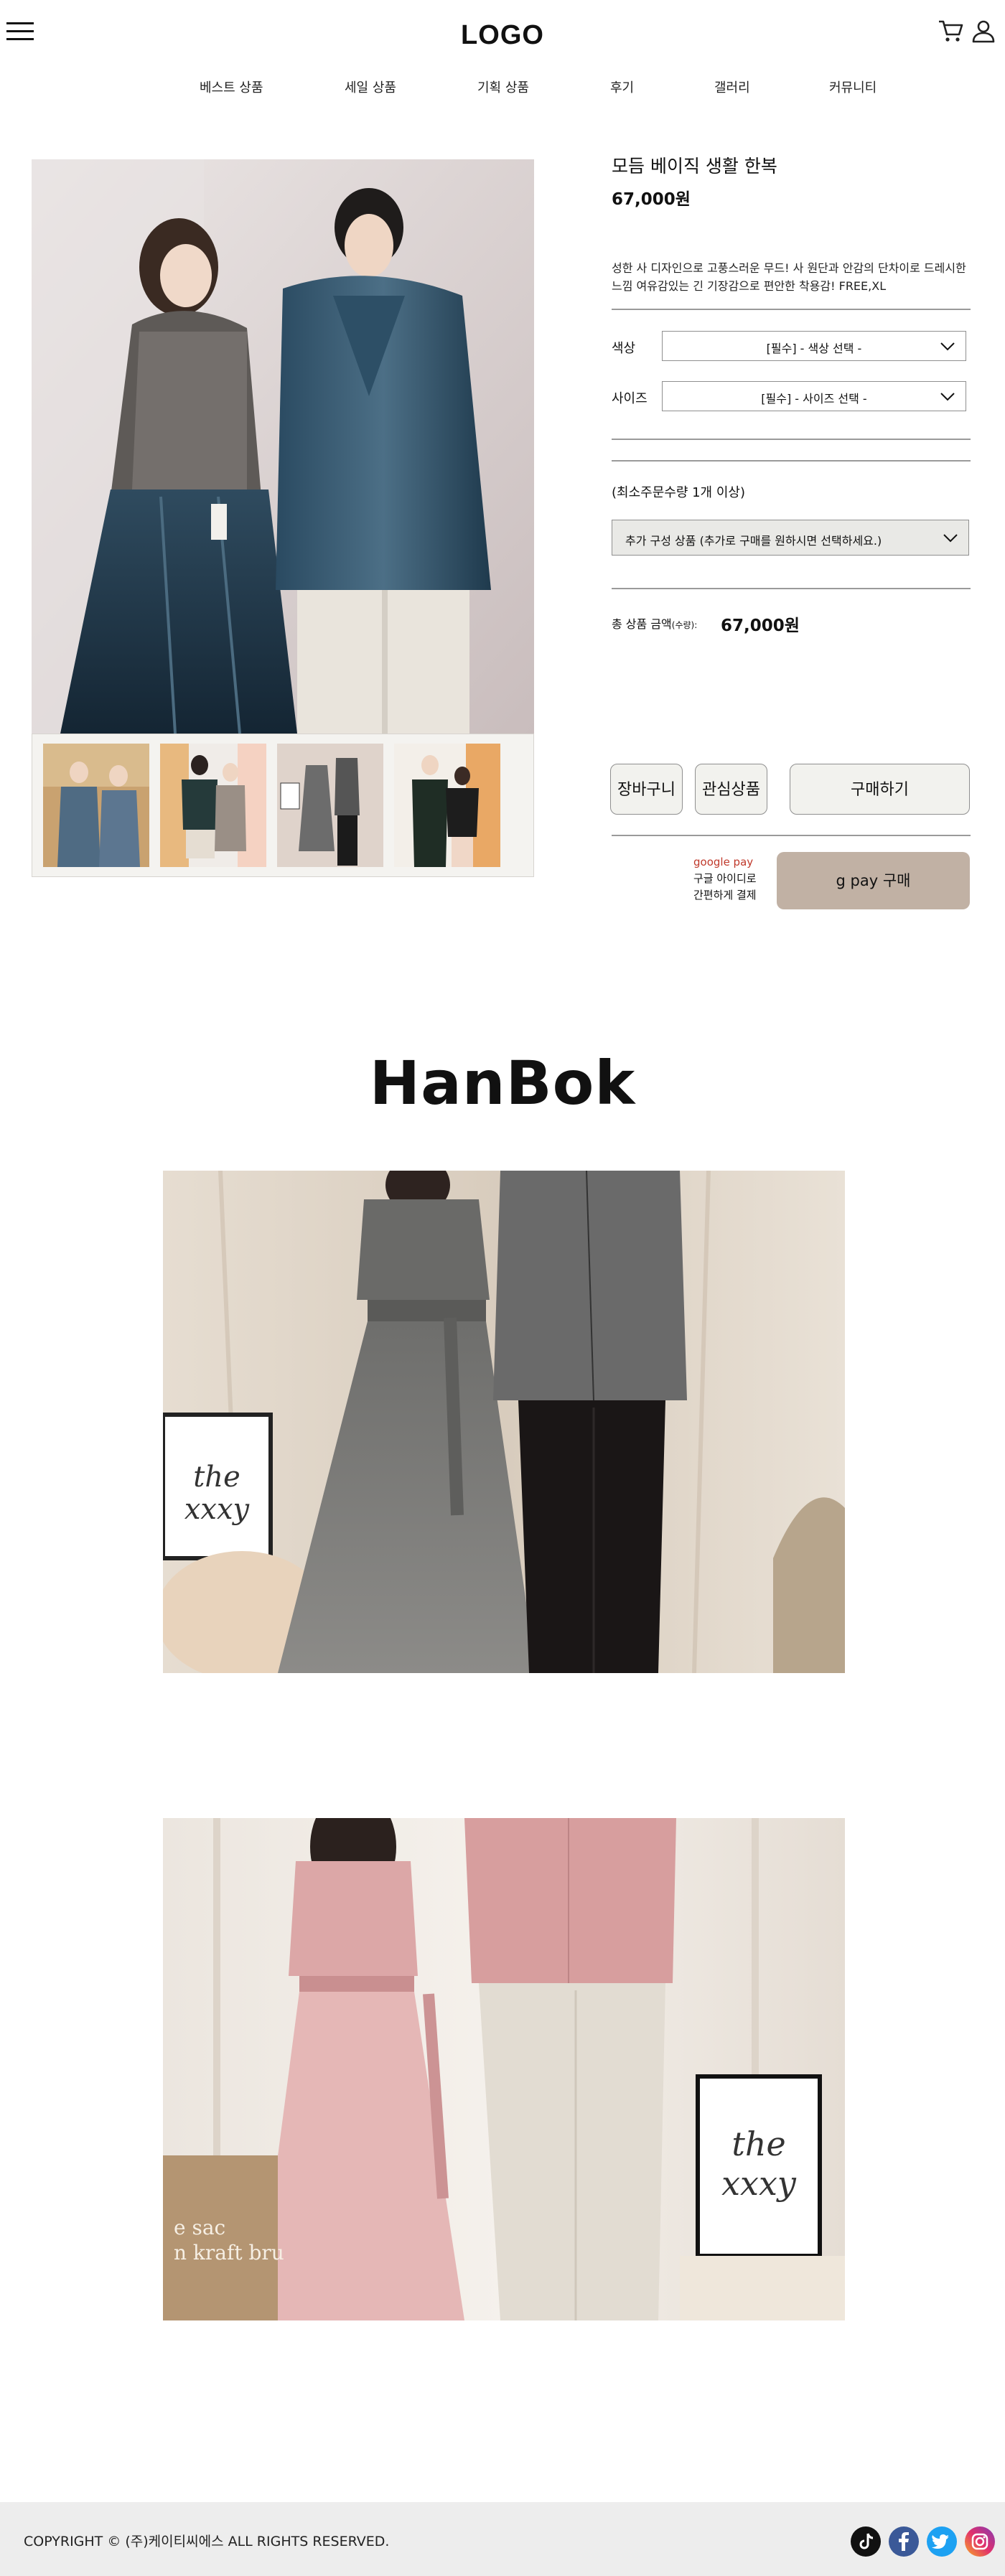  What do you see at coordinates (904, 2541) in the screenshot?
I see `facebook-icon` at bounding box center [904, 2541].